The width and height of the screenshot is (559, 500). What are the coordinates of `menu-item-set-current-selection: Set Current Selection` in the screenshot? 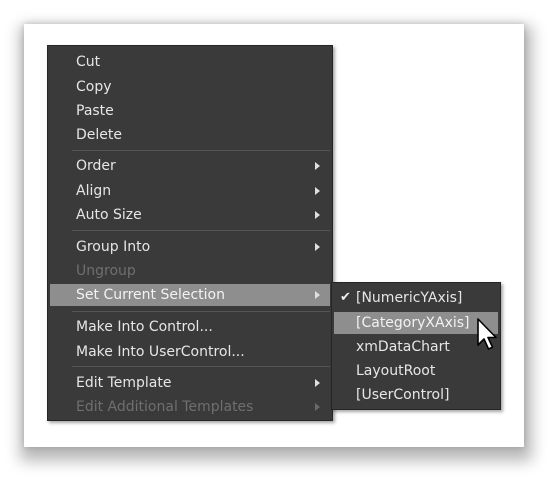 It's located at (190, 295).